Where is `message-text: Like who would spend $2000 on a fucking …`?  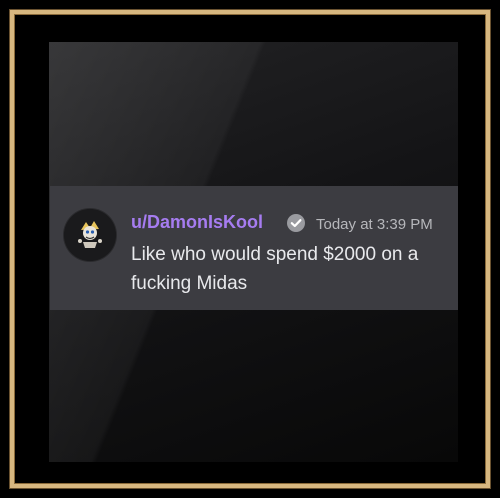
message-text: Like who would spend $2000 on a fucking … is located at coordinates (275, 269).